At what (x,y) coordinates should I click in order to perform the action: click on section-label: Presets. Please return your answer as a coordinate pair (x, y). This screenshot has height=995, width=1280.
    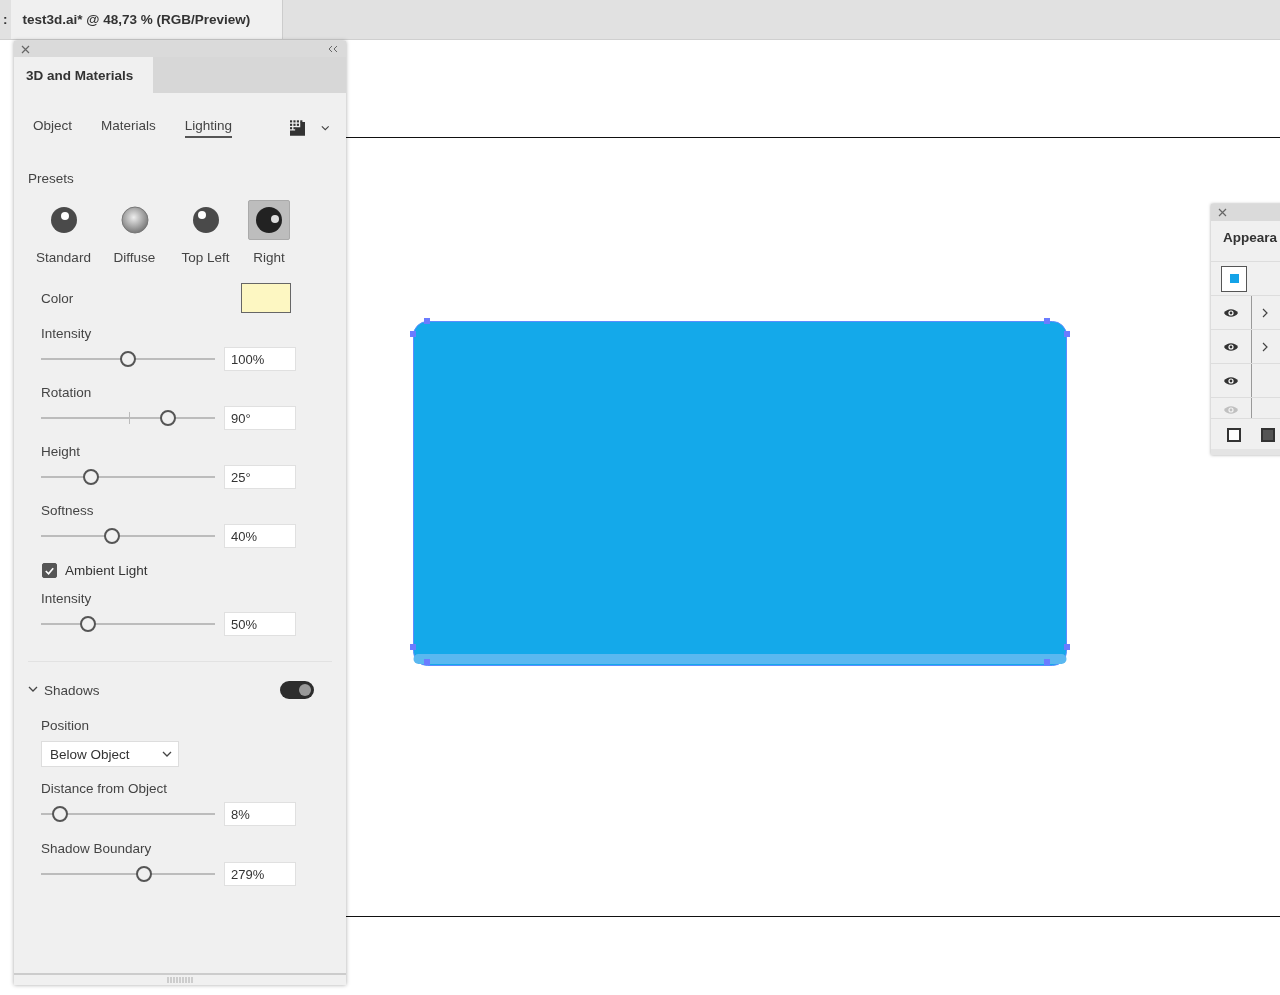
    Looking at the image, I should click on (51, 178).